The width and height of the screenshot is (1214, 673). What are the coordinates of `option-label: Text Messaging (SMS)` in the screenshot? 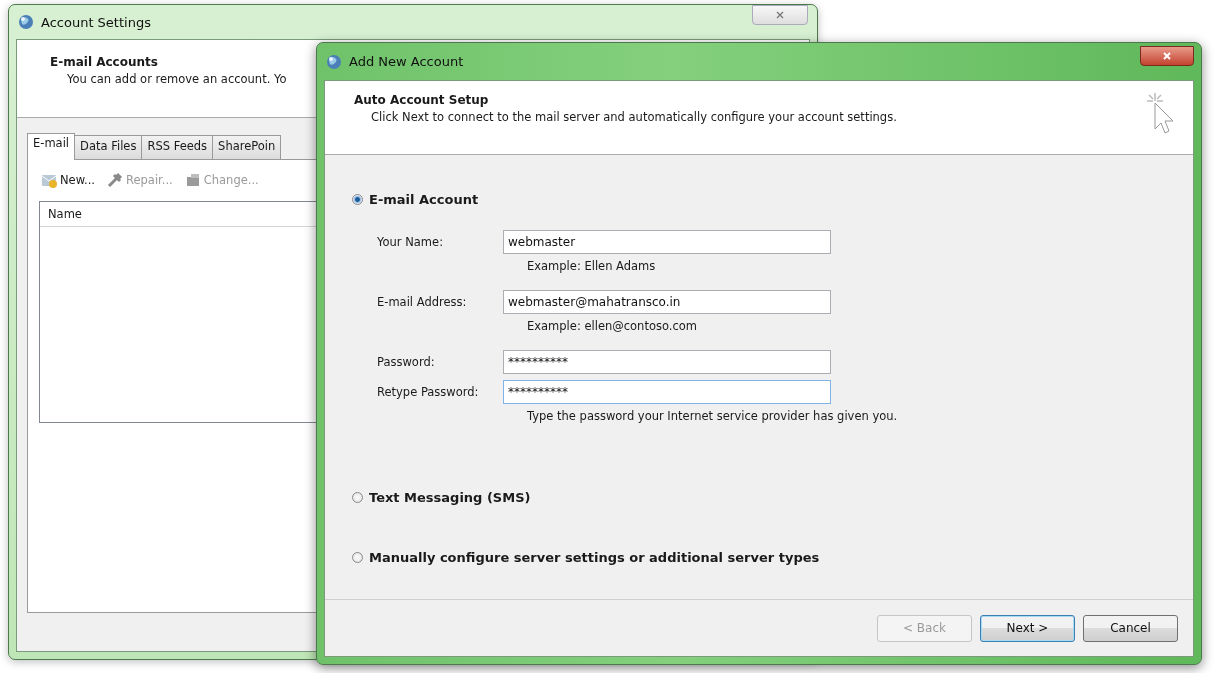 It's located at (450, 497).